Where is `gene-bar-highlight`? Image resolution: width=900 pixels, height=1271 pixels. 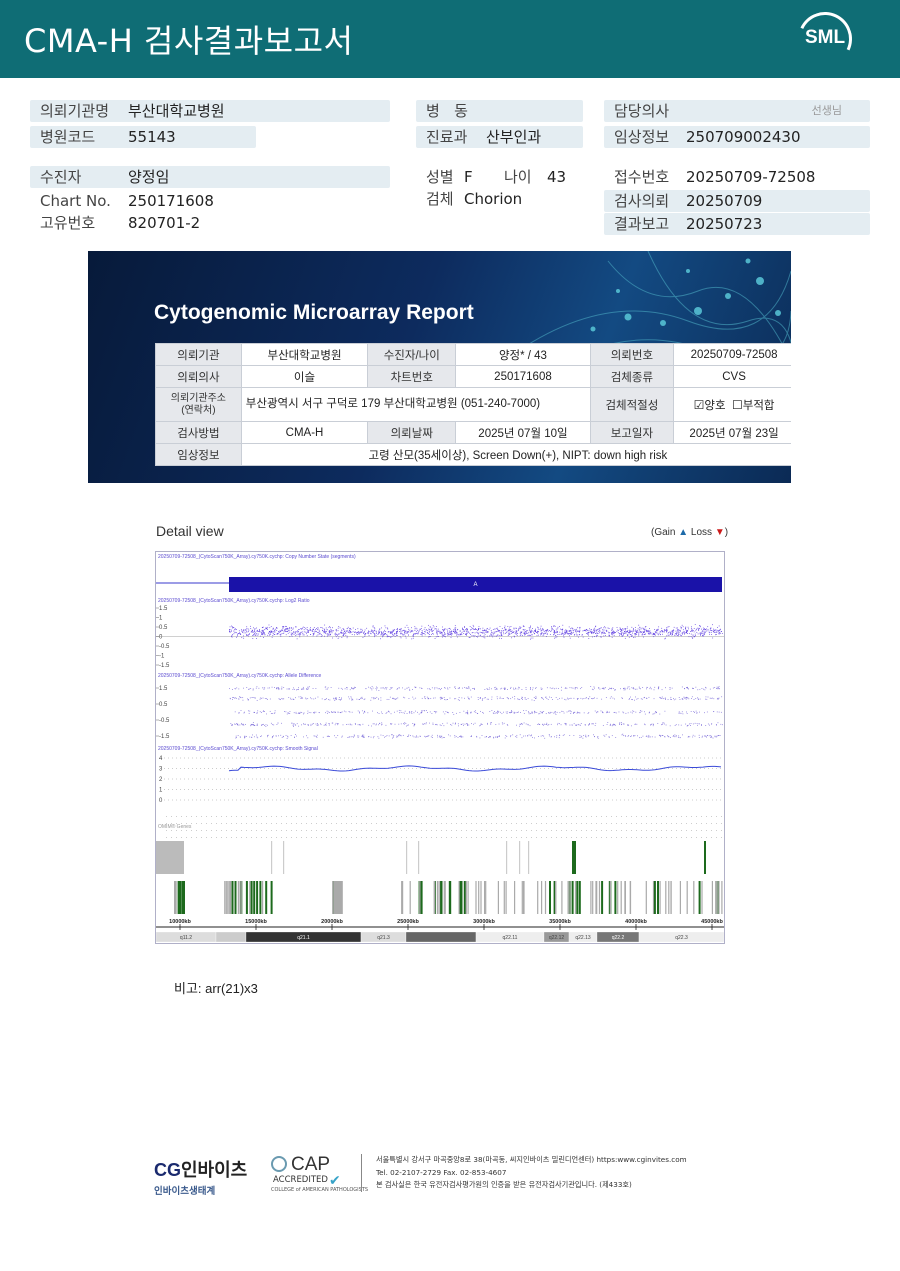
gene-bar-highlight is located at coordinates (705, 857).